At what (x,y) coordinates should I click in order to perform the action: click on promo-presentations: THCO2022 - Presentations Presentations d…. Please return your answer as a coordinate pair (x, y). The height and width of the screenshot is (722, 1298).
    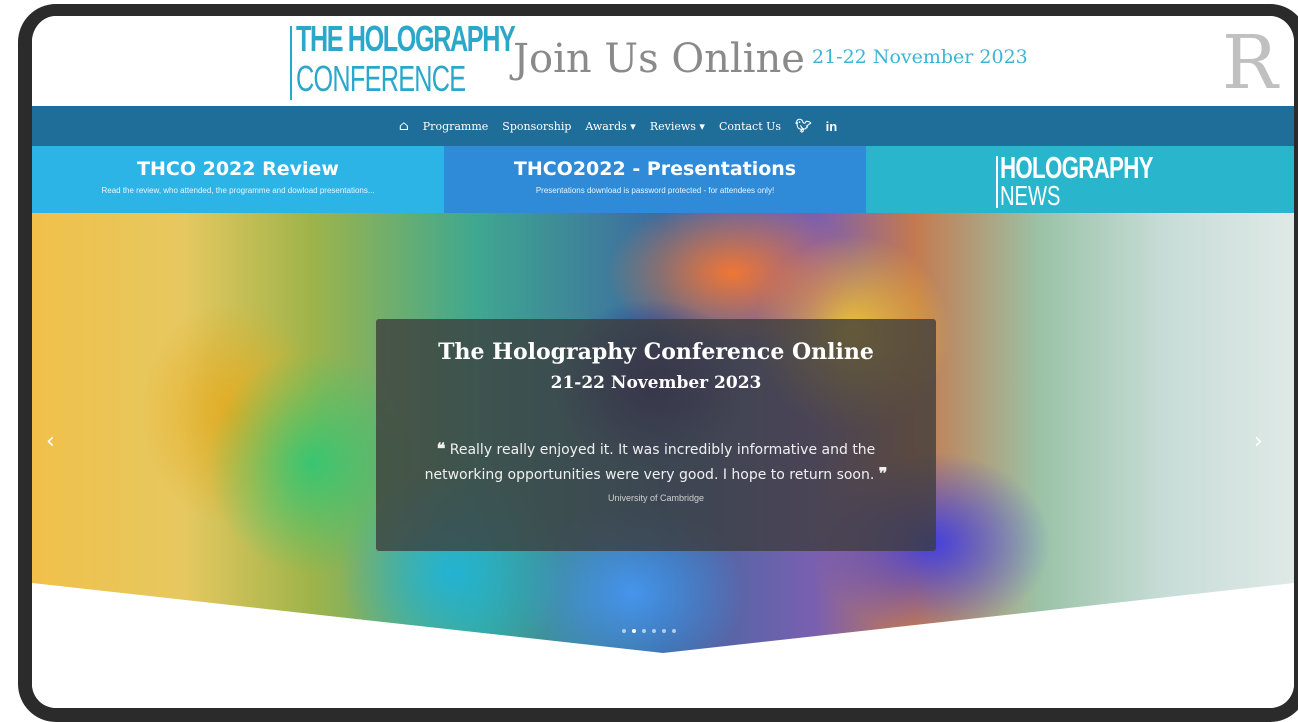
    Looking at the image, I should click on (655, 179).